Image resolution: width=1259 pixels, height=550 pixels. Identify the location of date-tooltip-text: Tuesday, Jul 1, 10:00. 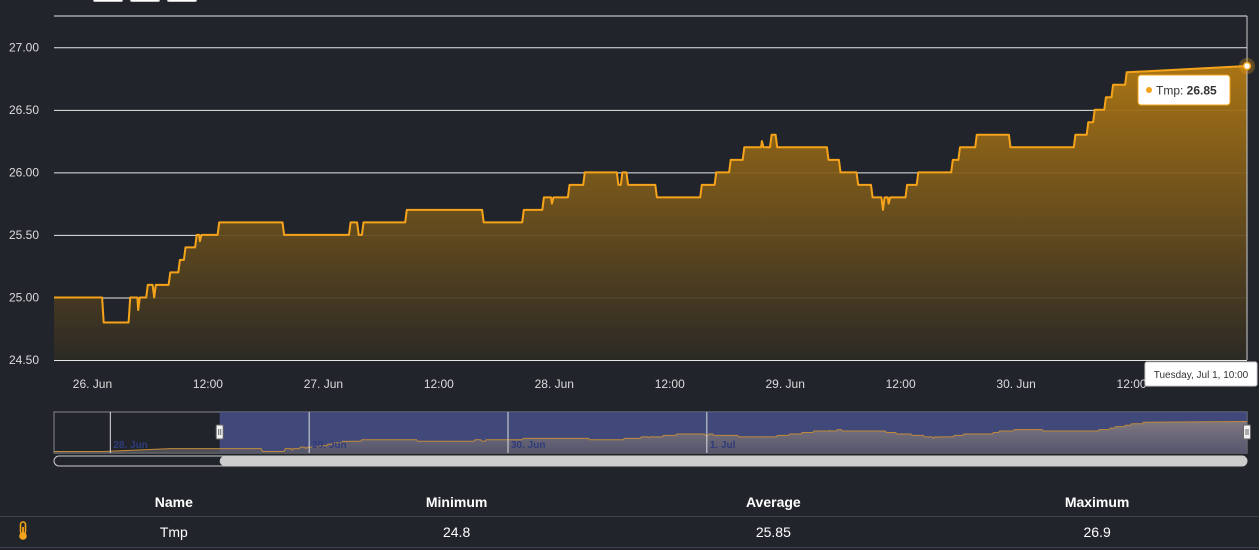
(1201, 375).